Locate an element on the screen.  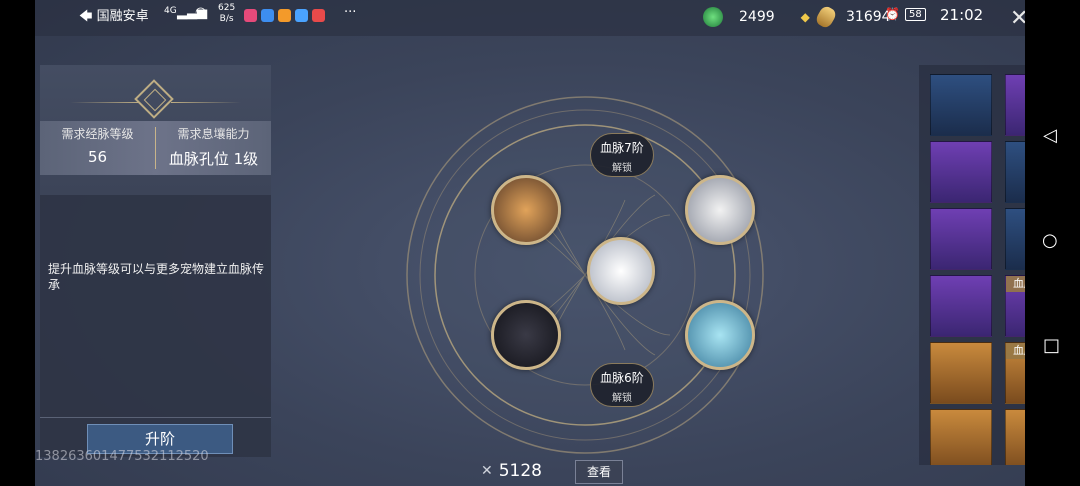
jade-currency: 2499 ◆ is located at coordinates (756, 17).